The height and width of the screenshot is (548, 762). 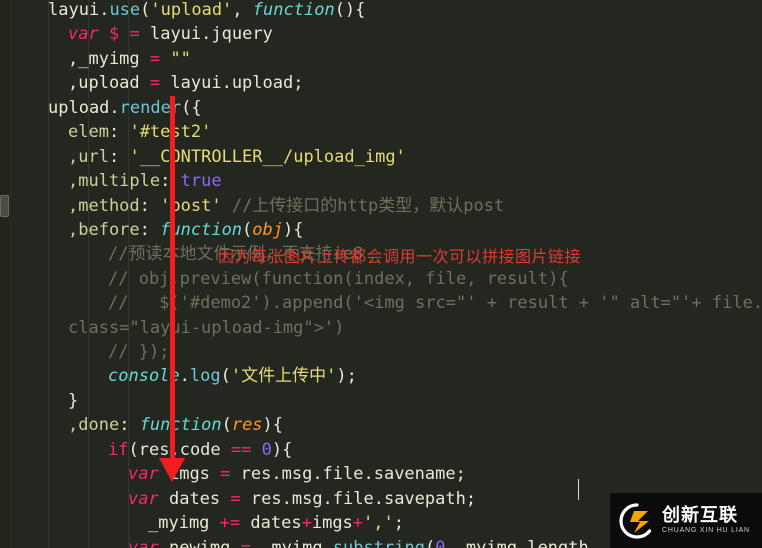 What do you see at coordinates (238, 499) in the screenshot?
I see `code-line-21: var dates = res.msg.file.savepath;` at bounding box center [238, 499].